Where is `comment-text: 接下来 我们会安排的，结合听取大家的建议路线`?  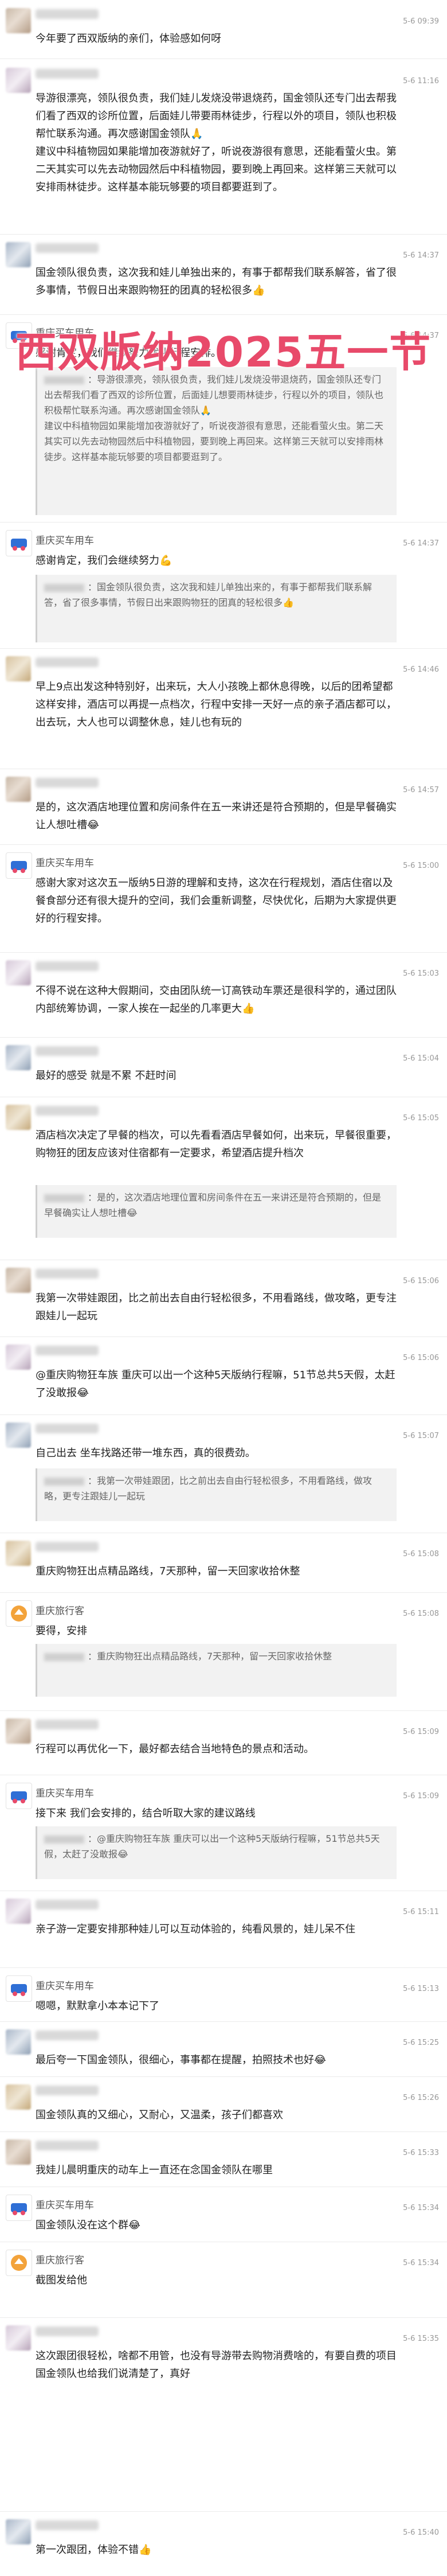
comment-text: 接下来 我们会安排的，结合听取大家的建议路线 is located at coordinates (146, 1813).